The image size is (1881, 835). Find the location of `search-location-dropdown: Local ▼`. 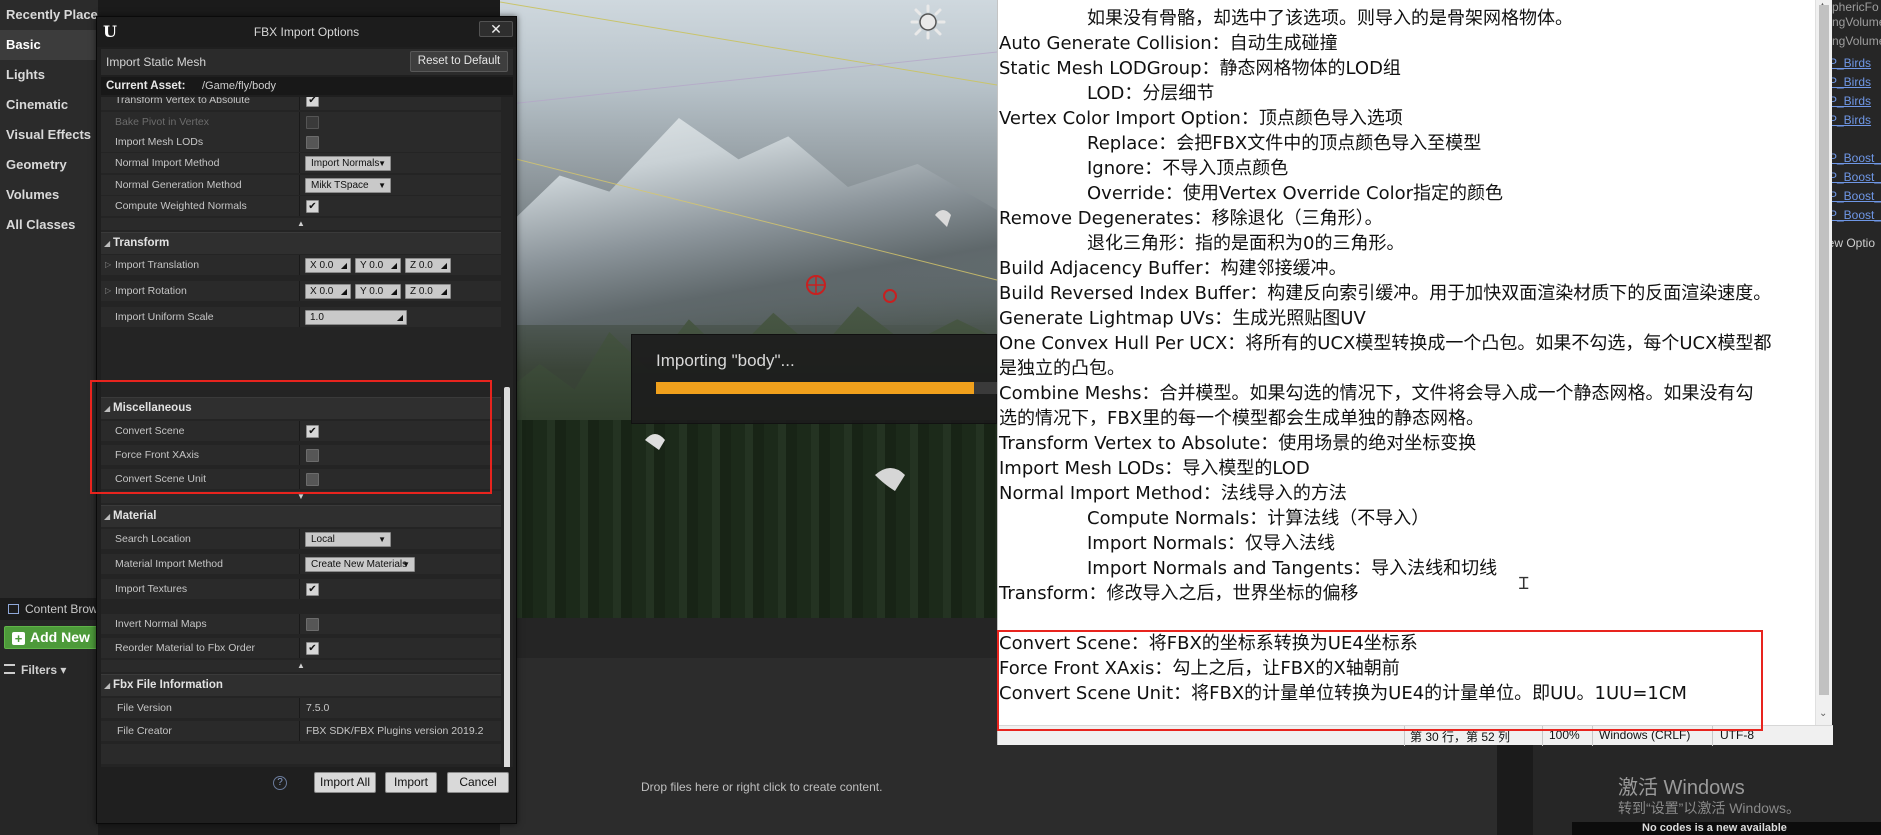

search-location-dropdown: Local ▼ is located at coordinates (348, 539).